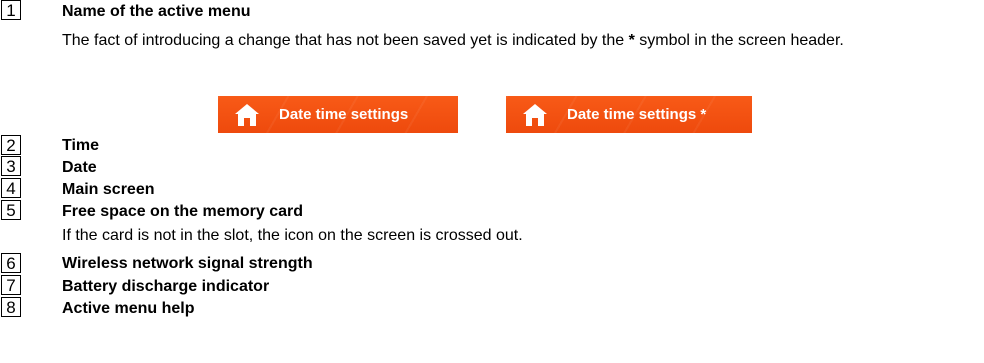 Image resolution: width=984 pixels, height=363 pixels. I want to click on item-title: Wireless network signal strength, so click(187, 263).